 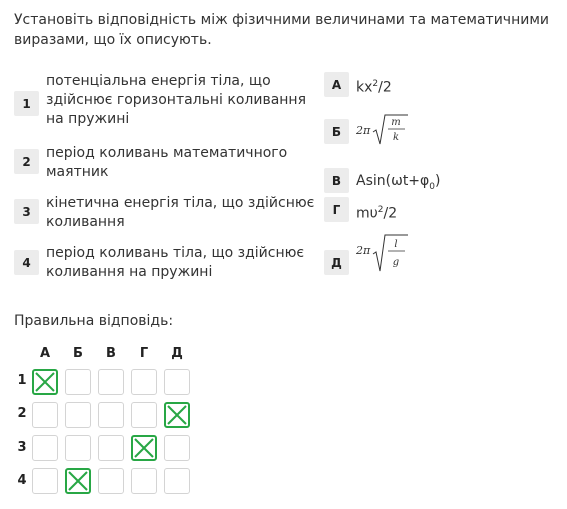 What do you see at coordinates (22, 380) in the screenshot?
I see `row-head-1: 1` at bounding box center [22, 380].